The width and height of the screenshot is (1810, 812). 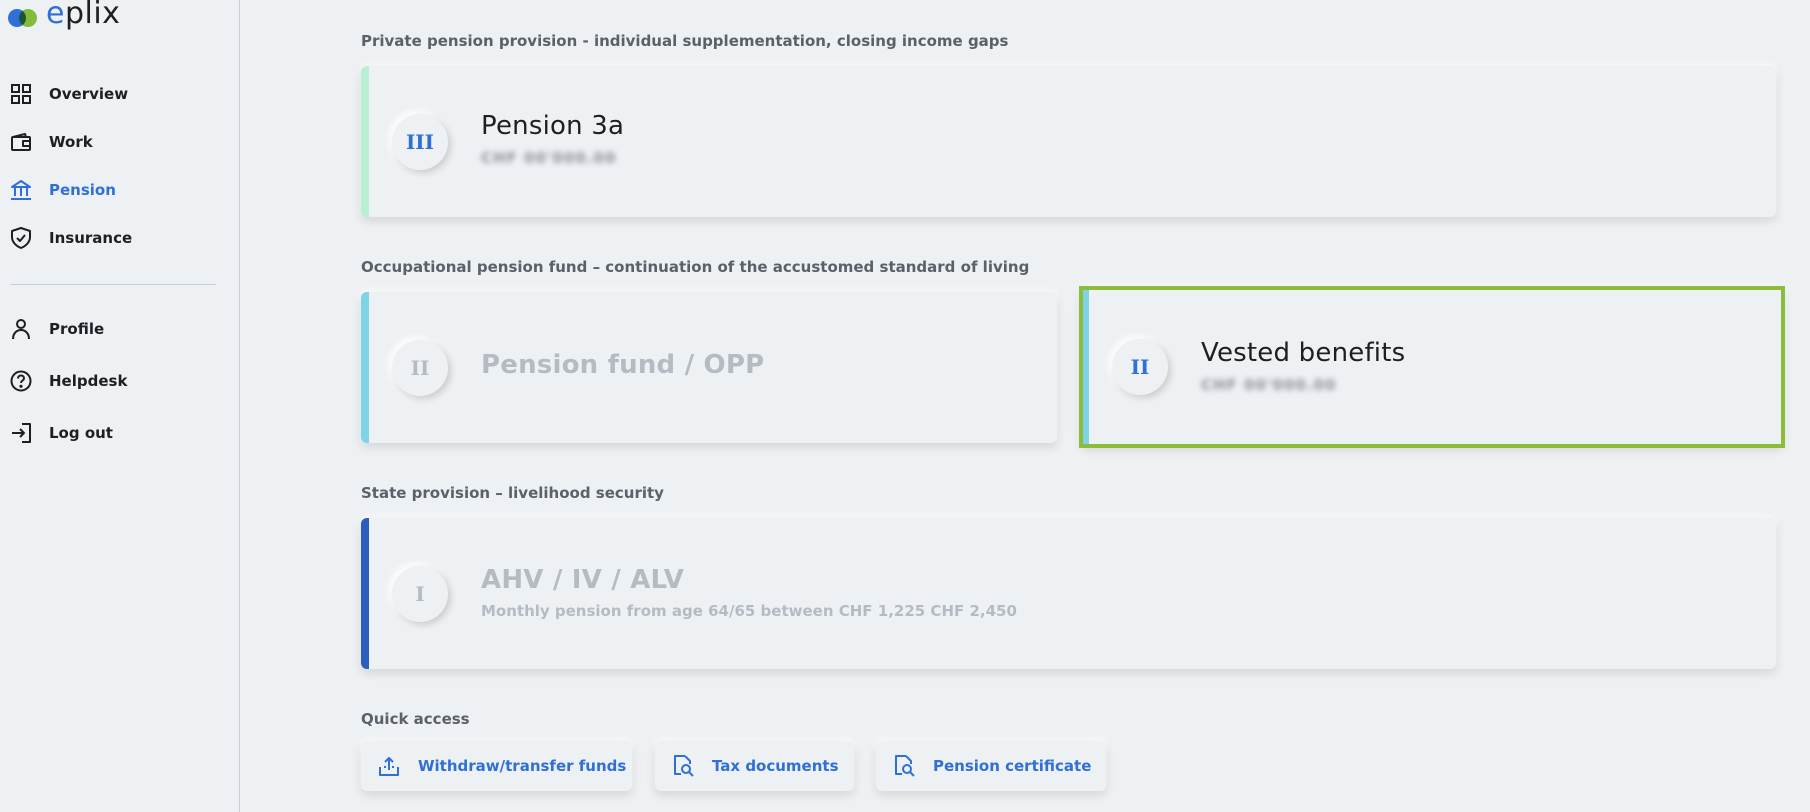 I want to click on card-pension-3a: III Pension 3a CHF 00'000.00, so click(x=1068, y=141).